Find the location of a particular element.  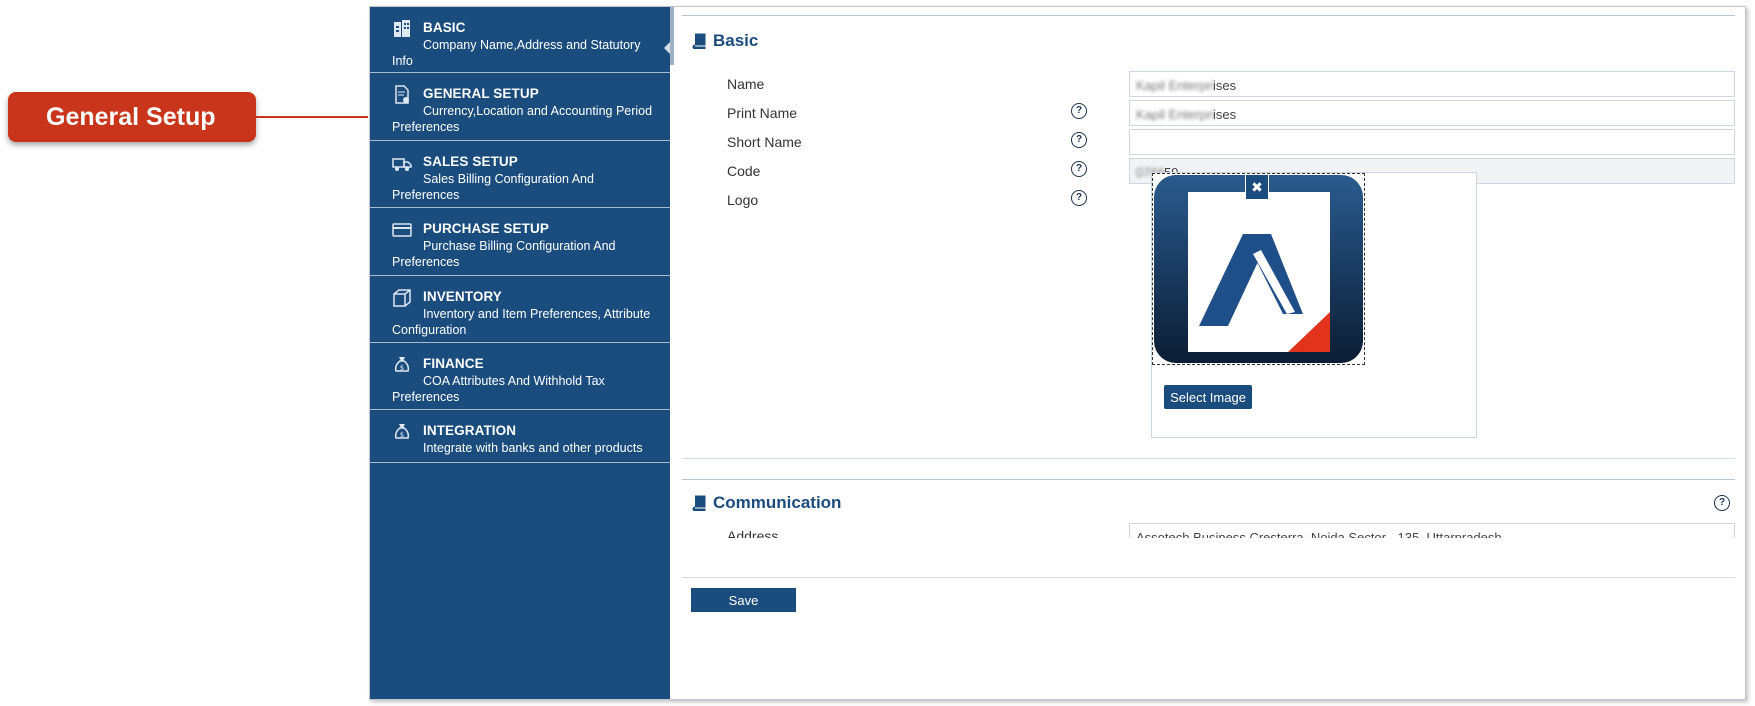

basic-heading: Basic is located at coordinates (725, 41).